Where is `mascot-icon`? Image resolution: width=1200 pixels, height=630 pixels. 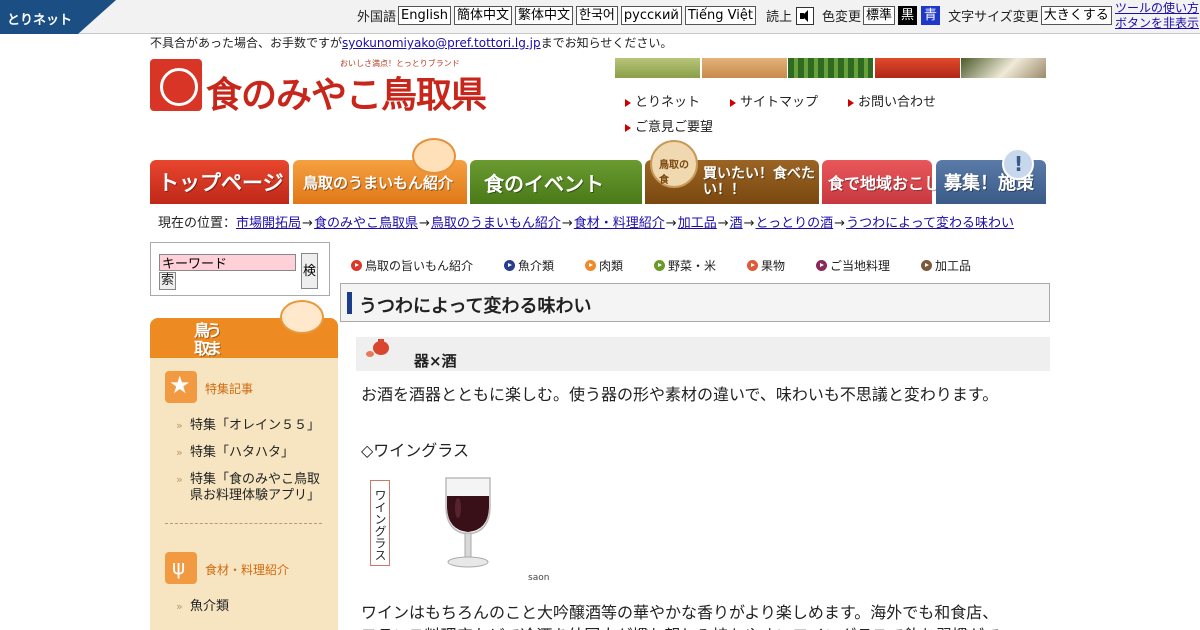 mascot-icon is located at coordinates (434, 156).